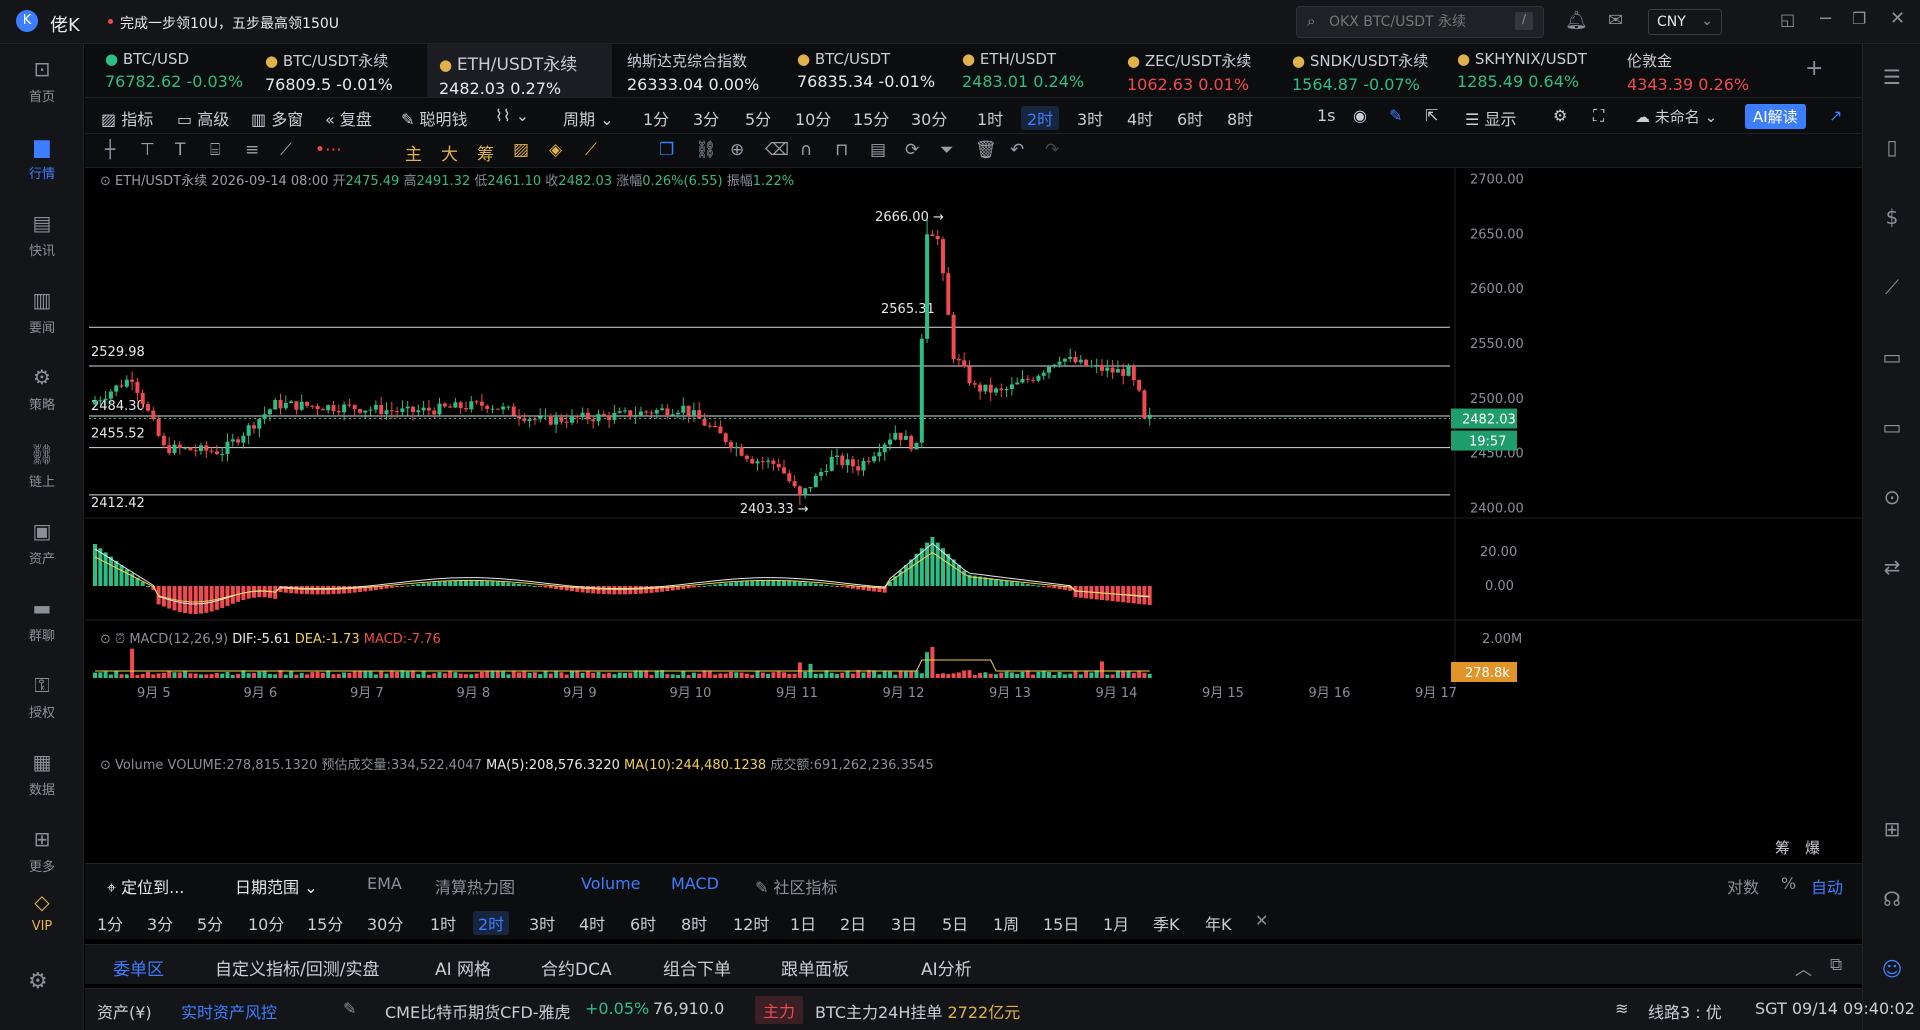 The width and height of the screenshot is (1920, 1030). I want to click on nav-more: ⊞ 更多, so click(42, 850).